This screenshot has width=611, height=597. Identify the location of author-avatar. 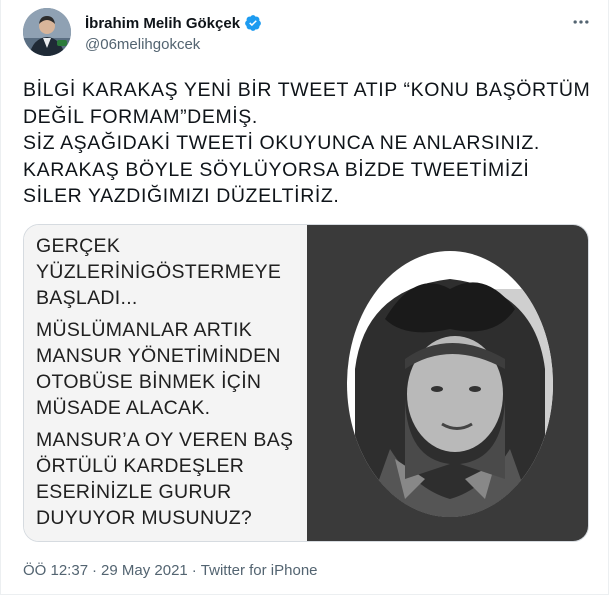
(47, 32).